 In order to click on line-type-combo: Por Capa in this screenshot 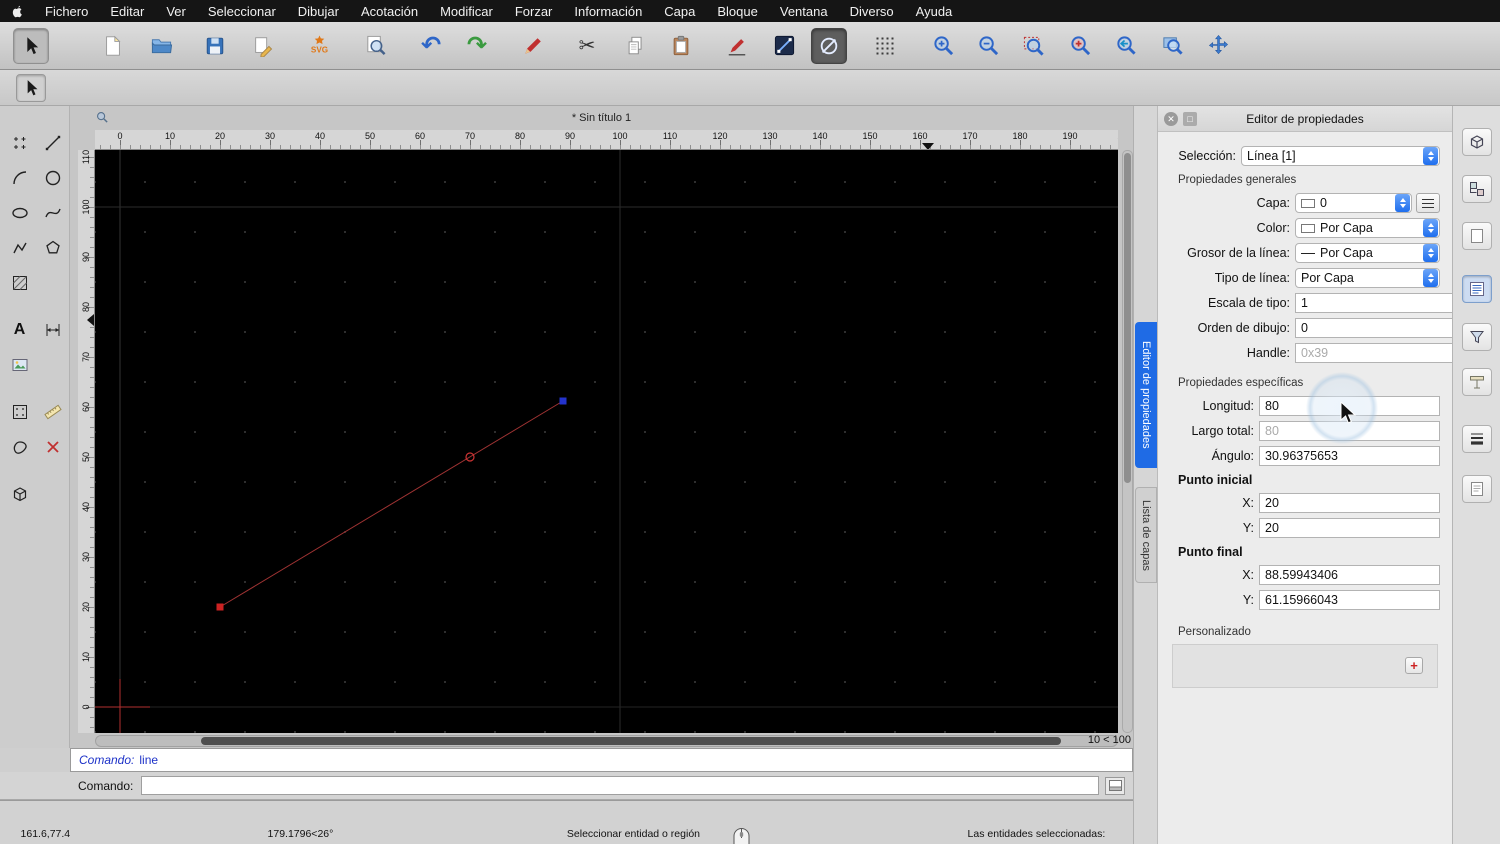, I will do `click(1367, 278)`.